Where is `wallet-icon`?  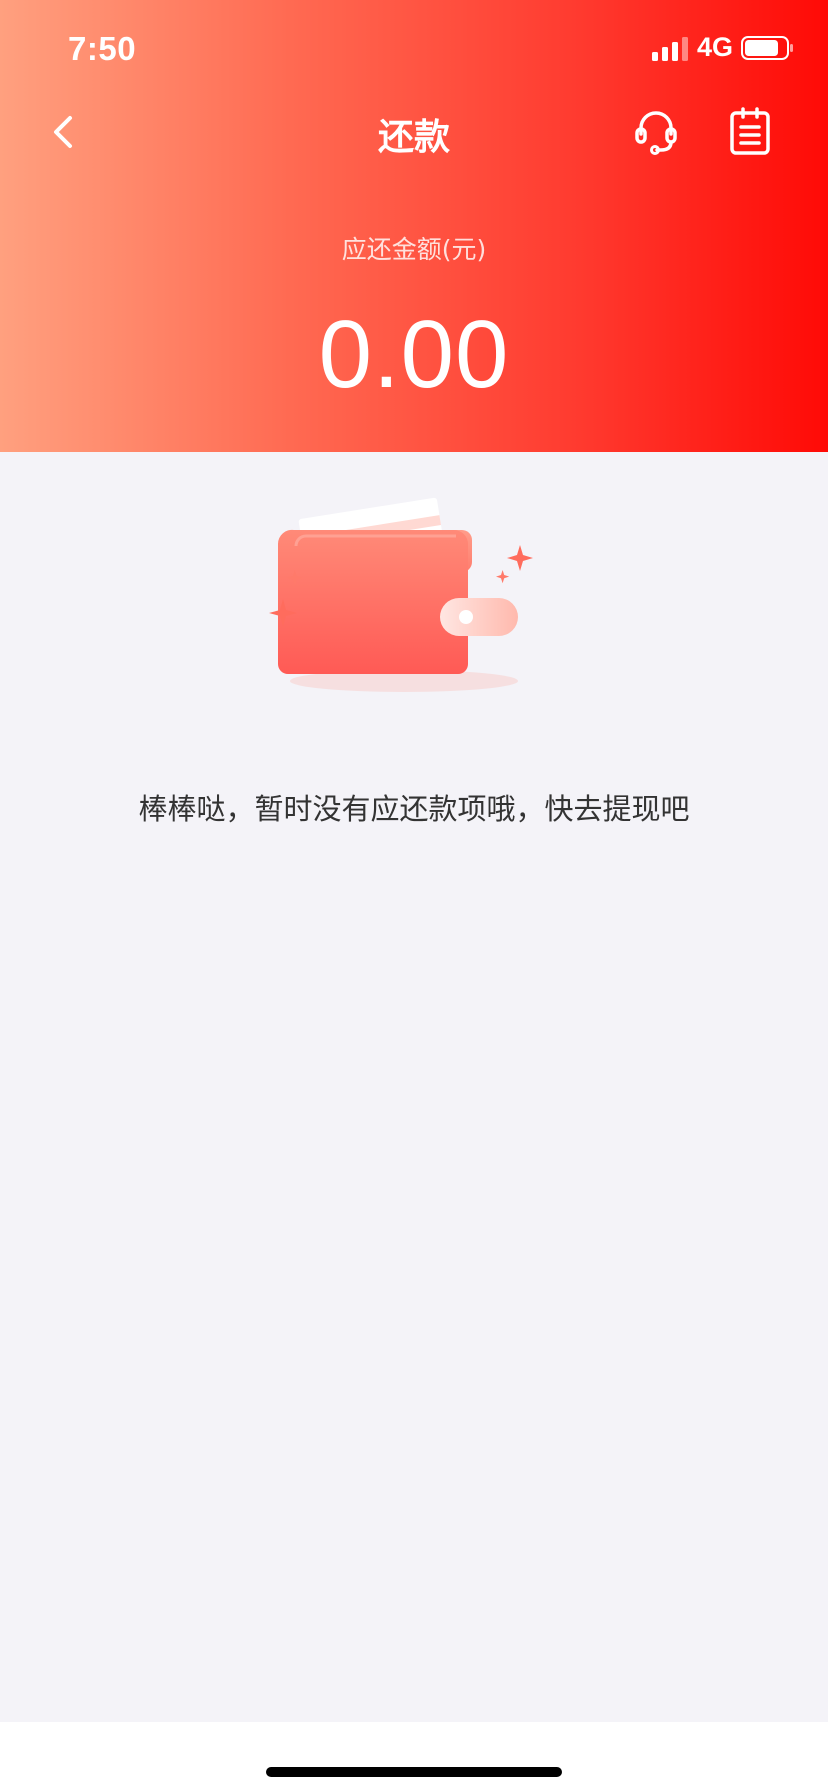
wallet-icon is located at coordinates (401, 594).